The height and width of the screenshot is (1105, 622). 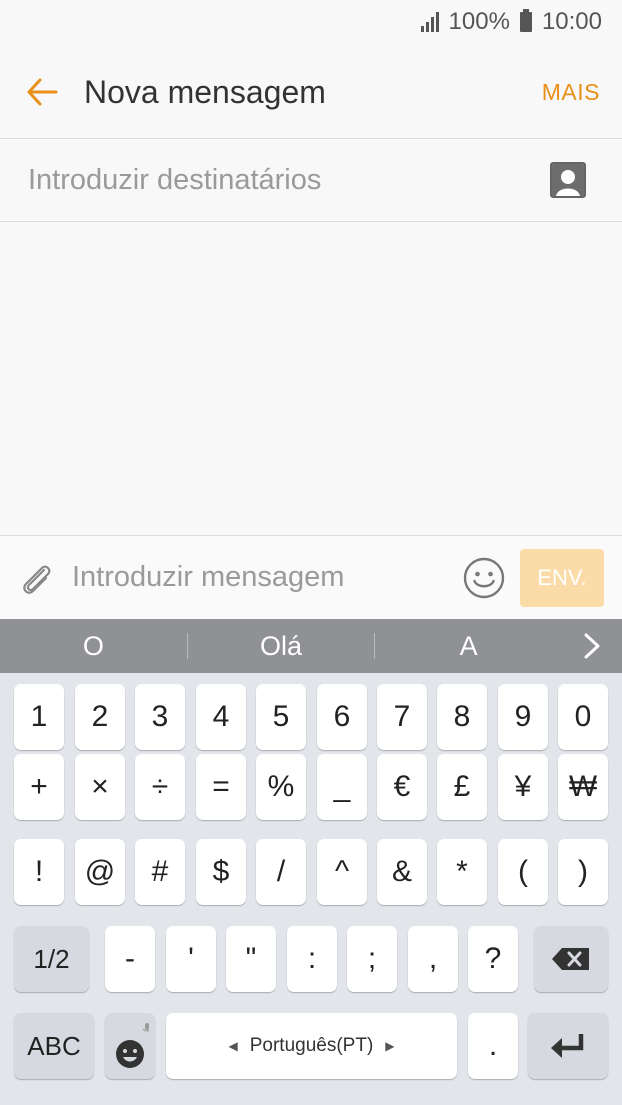 What do you see at coordinates (233, 1046) in the screenshot?
I see `triangle-left-icon: ◀` at bounding box center [233, 1046].